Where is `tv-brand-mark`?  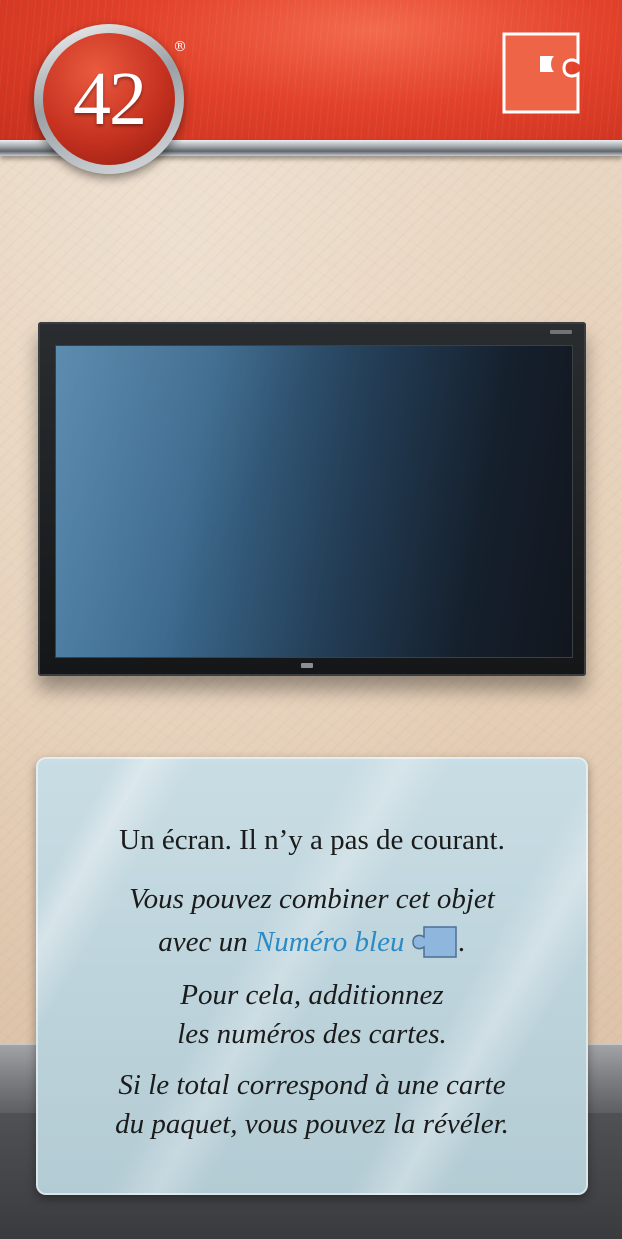 tv-brand-mark is located at coordinates (561, 332).